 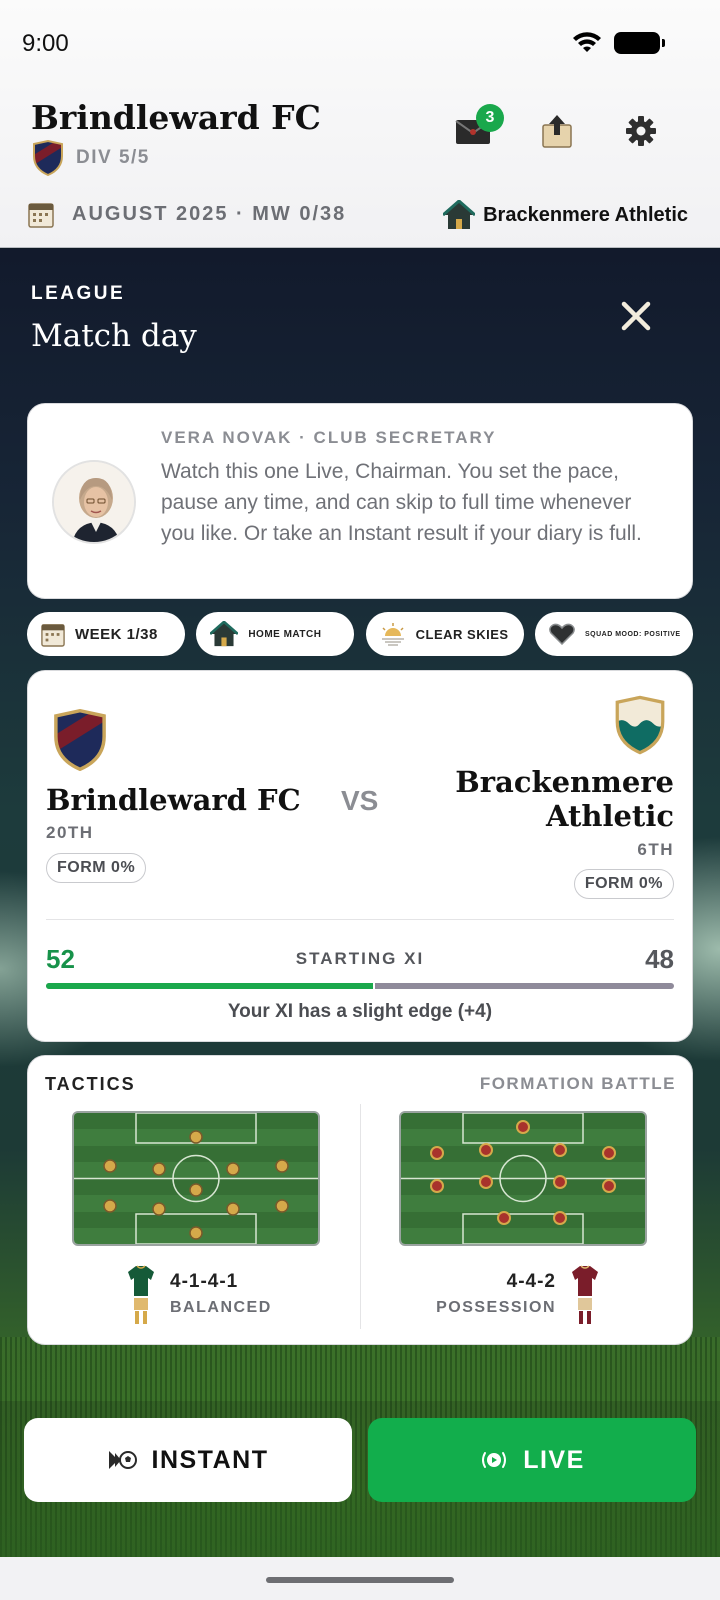 I want to click on away-xi-rating: 48, so click(x=659, y=959).